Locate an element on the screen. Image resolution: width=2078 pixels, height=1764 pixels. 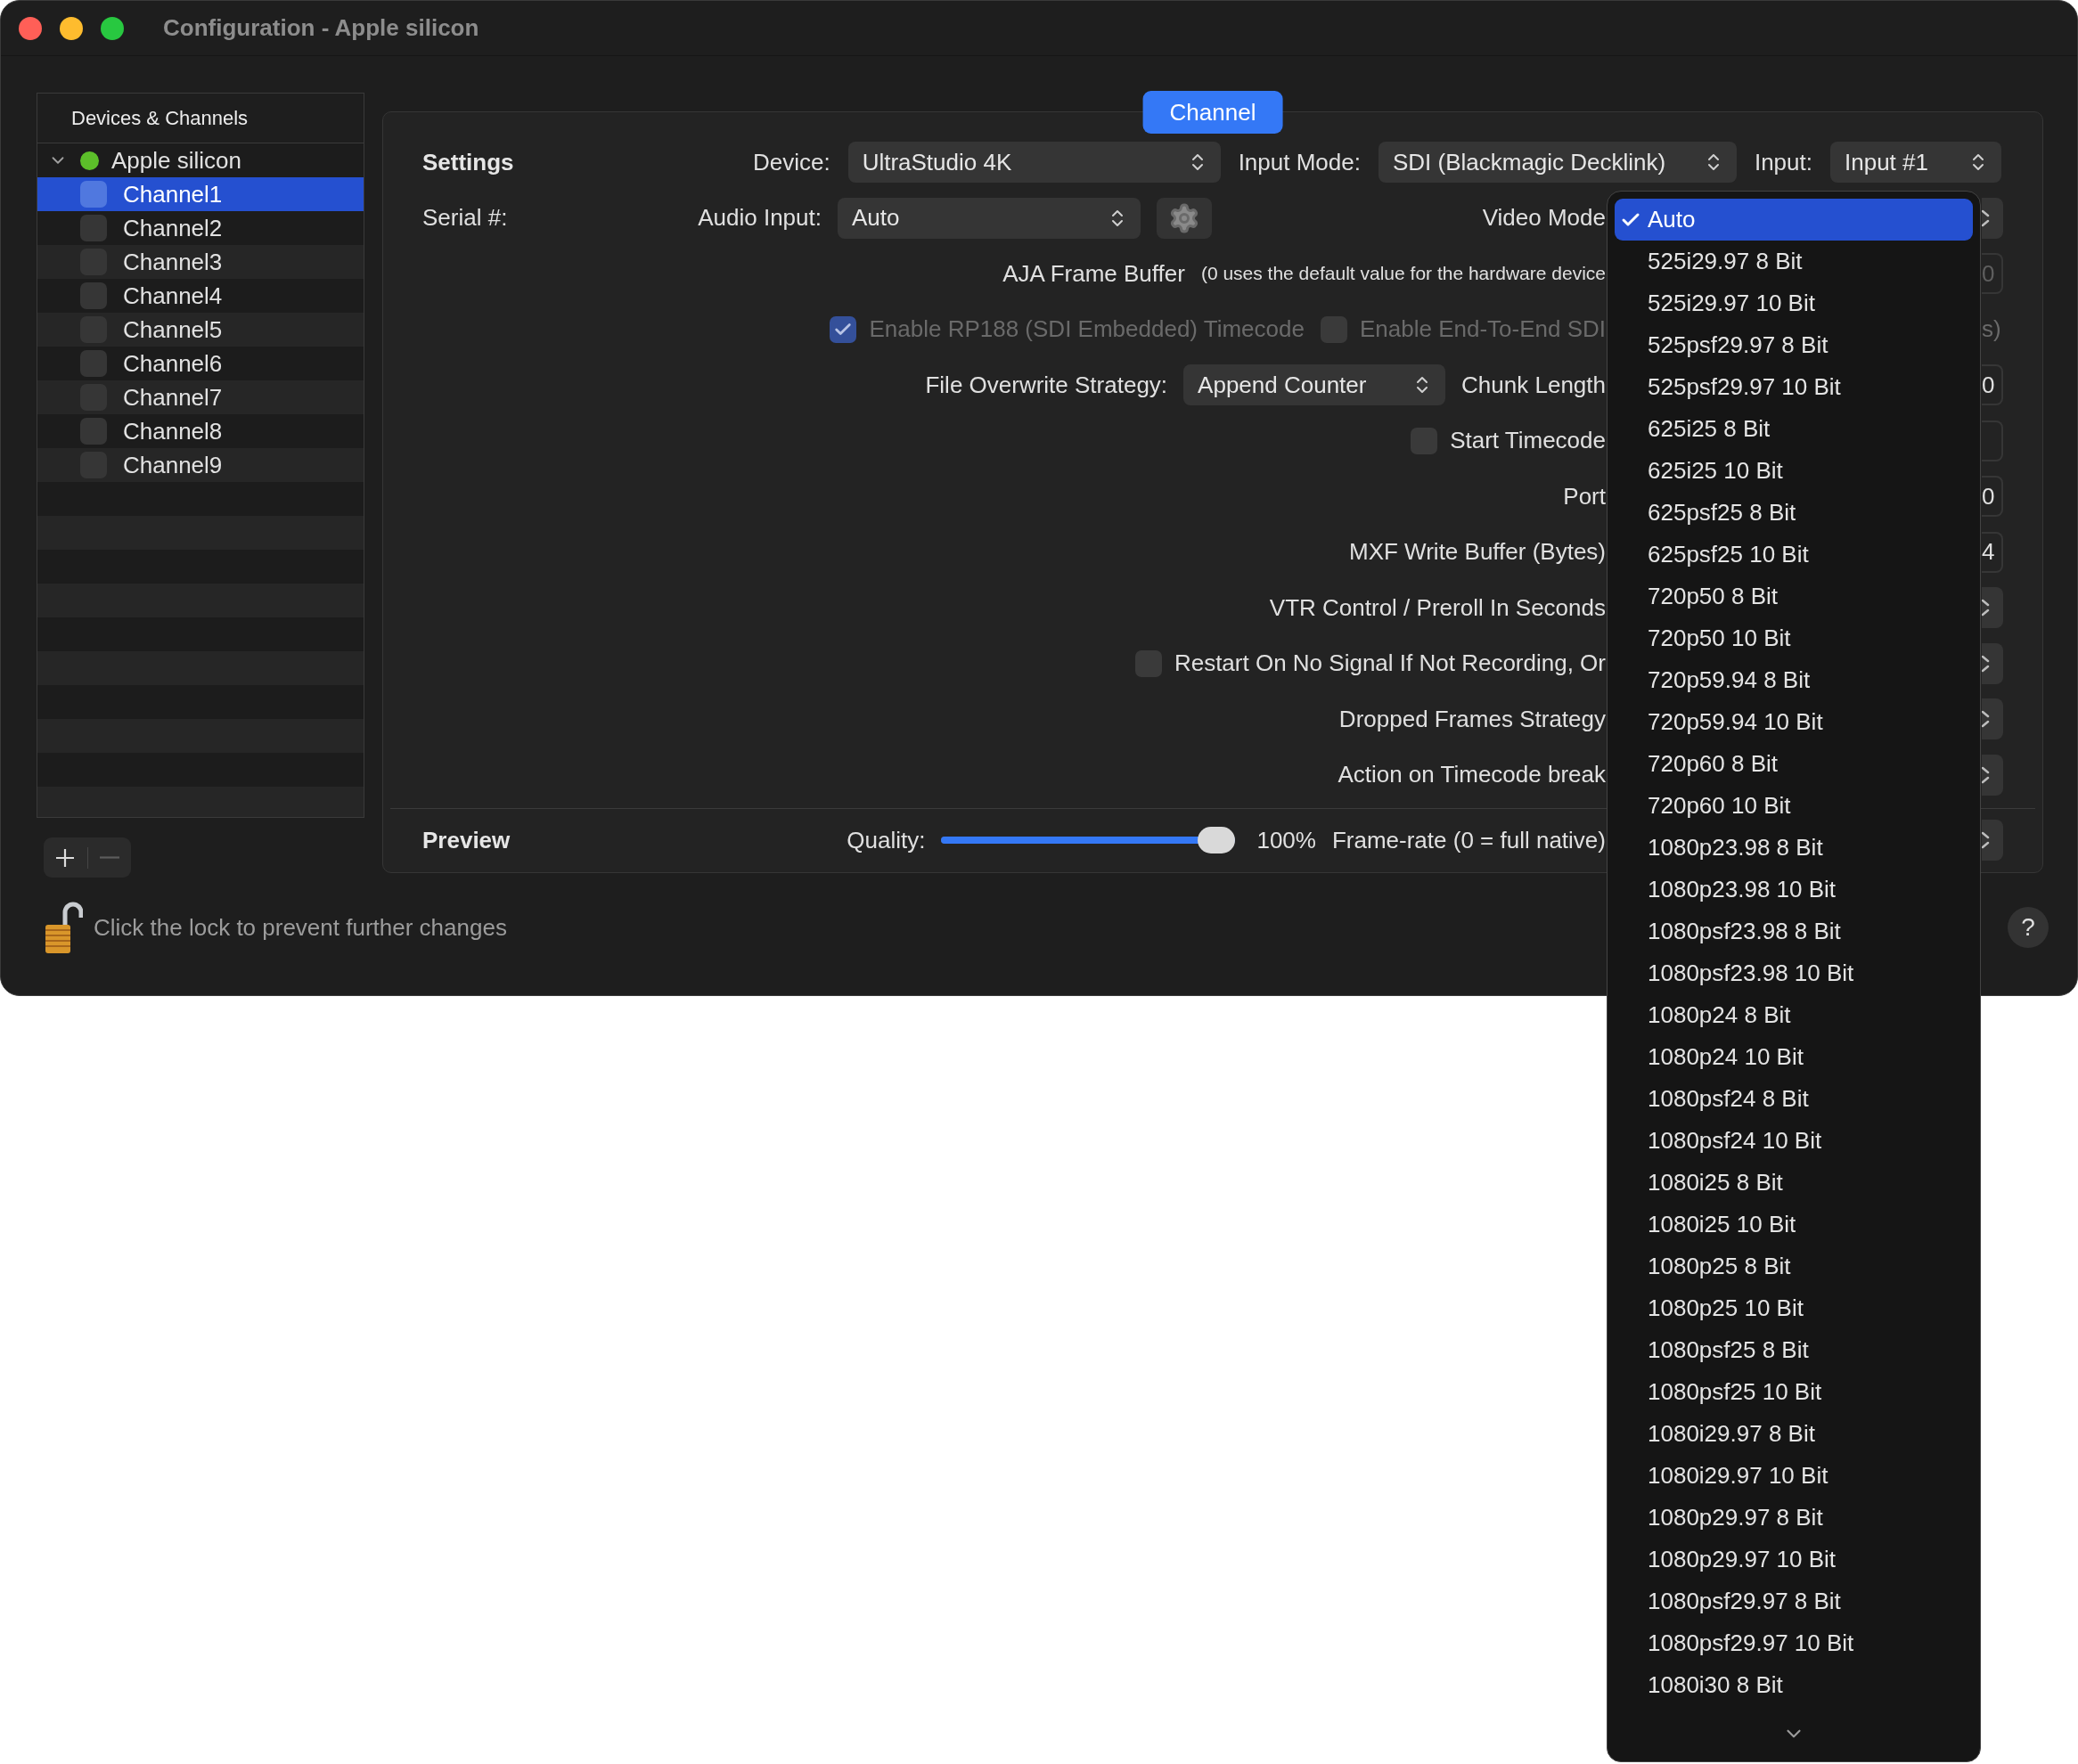
channel-row: Channel5 is located at coordinates (201, 330).